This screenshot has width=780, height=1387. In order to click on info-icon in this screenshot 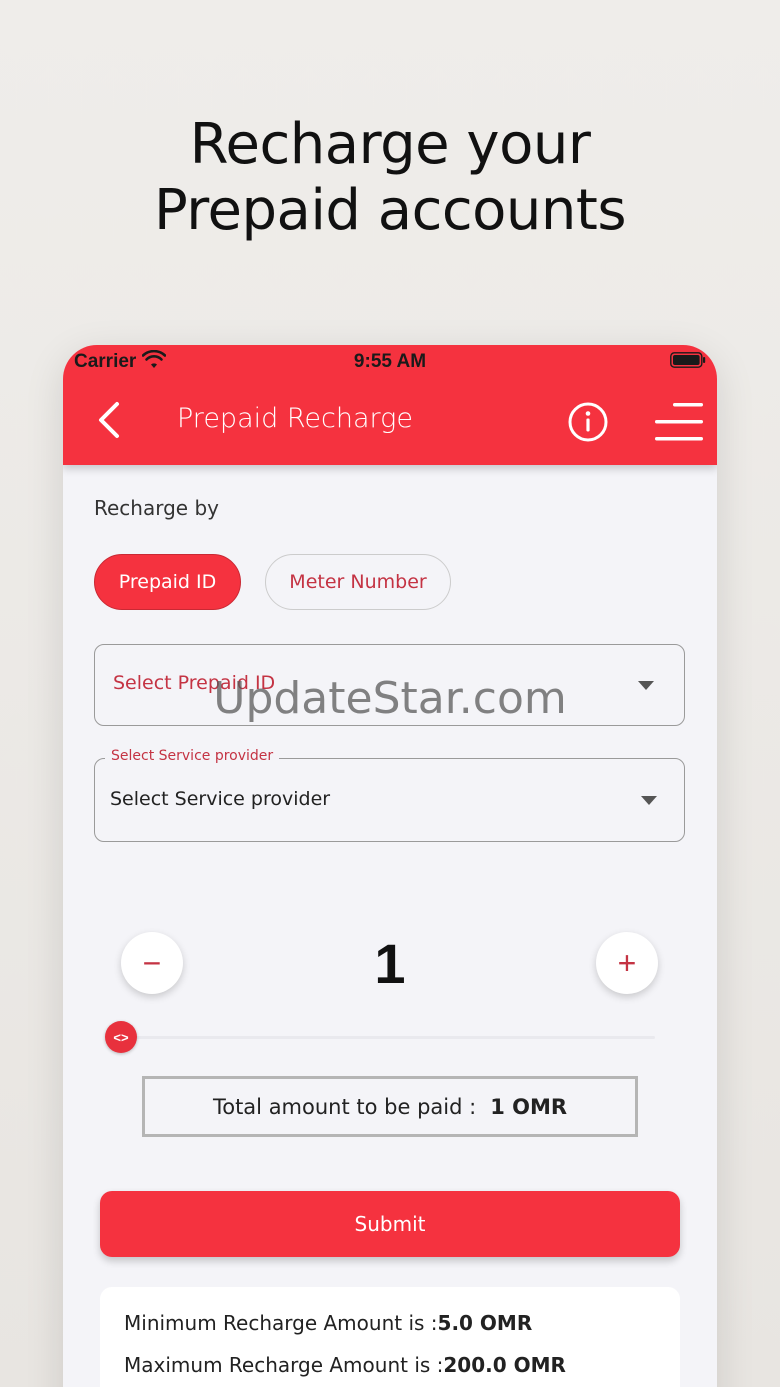, I will do `click(588, 422)`.